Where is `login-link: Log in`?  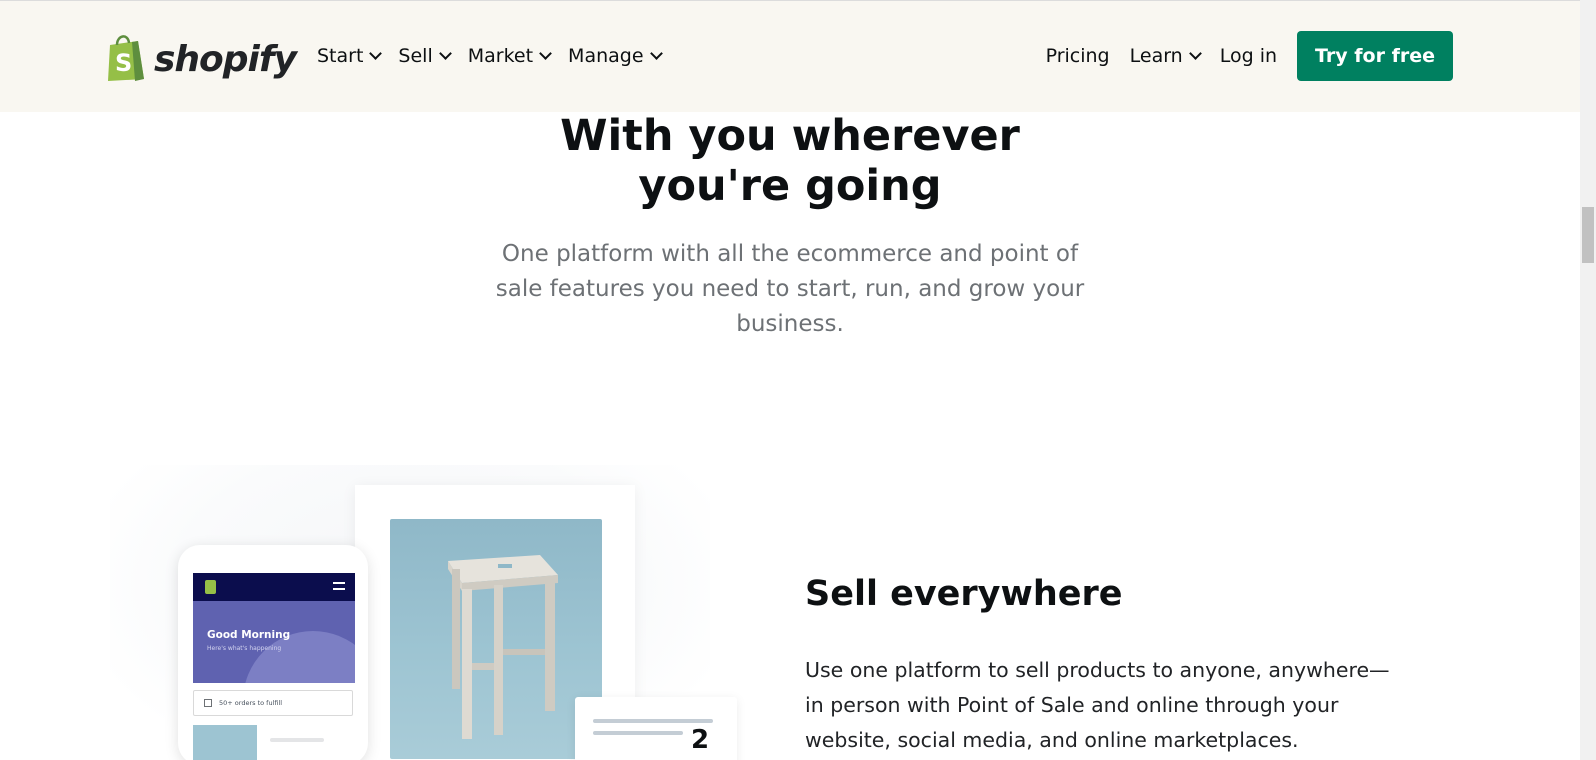 login-link: Log in is located at coordinates (1248, 56).